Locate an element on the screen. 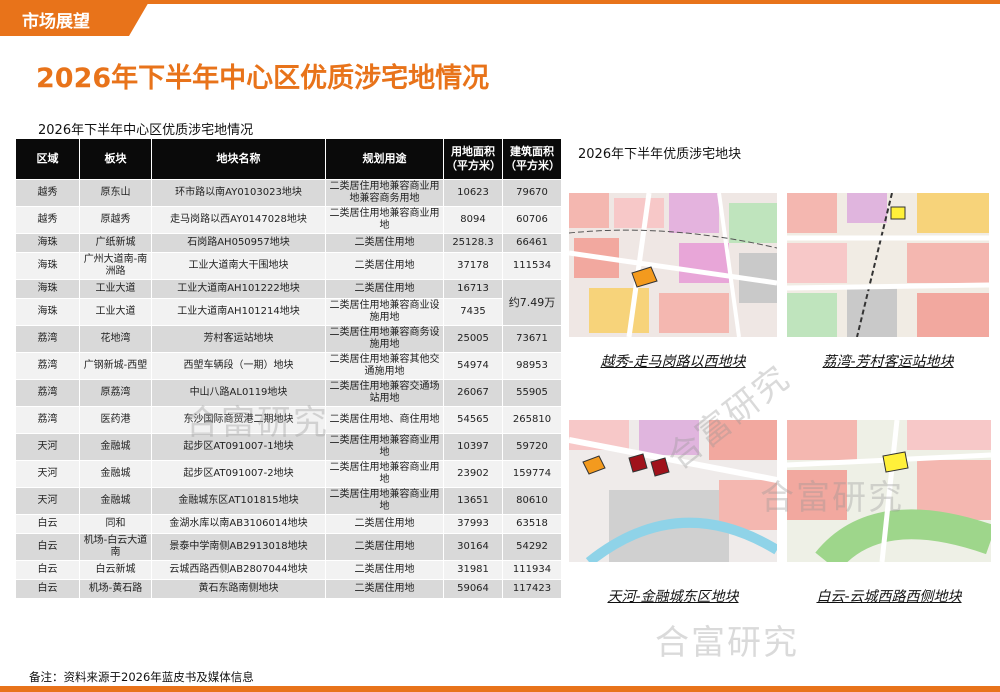 The height and width of the screenshot is (692, 1000). cell-sector: 原越秀 is located at coordinates (115, 220).